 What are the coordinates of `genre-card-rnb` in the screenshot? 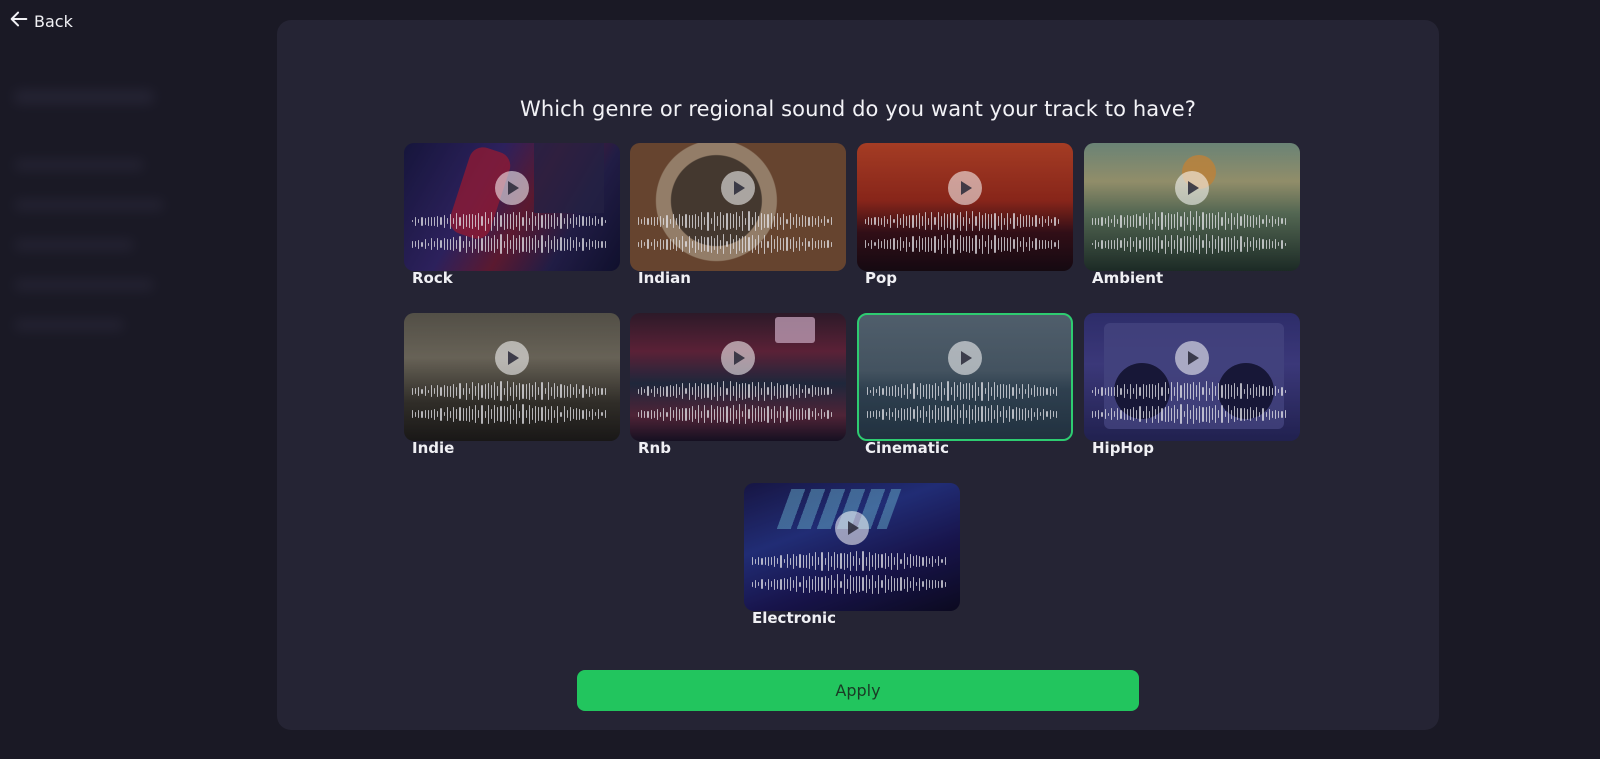 It's located at (738, 377).